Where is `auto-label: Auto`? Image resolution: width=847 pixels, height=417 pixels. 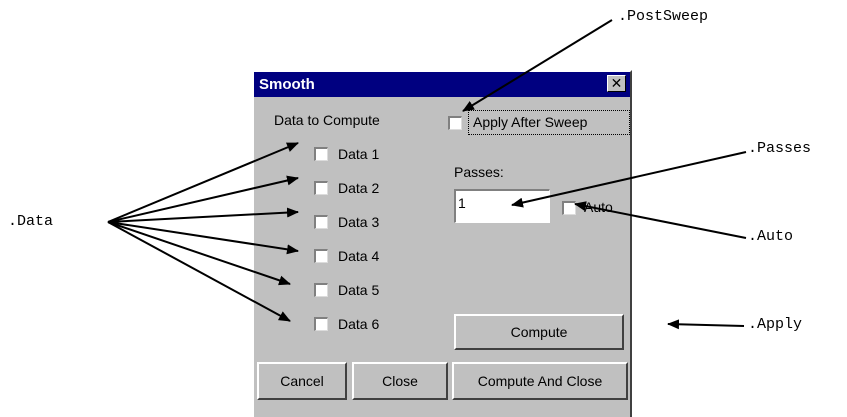
auto-label: Auto is located at coordinates (598, 207).